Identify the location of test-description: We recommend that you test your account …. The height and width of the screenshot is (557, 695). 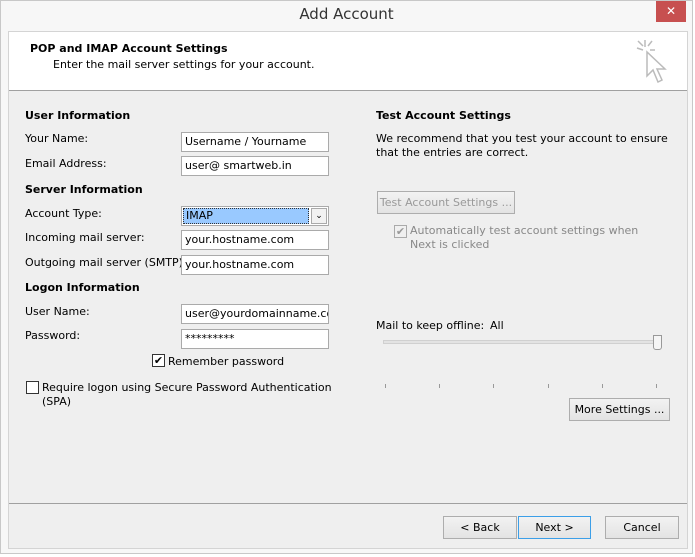
(522, 145).